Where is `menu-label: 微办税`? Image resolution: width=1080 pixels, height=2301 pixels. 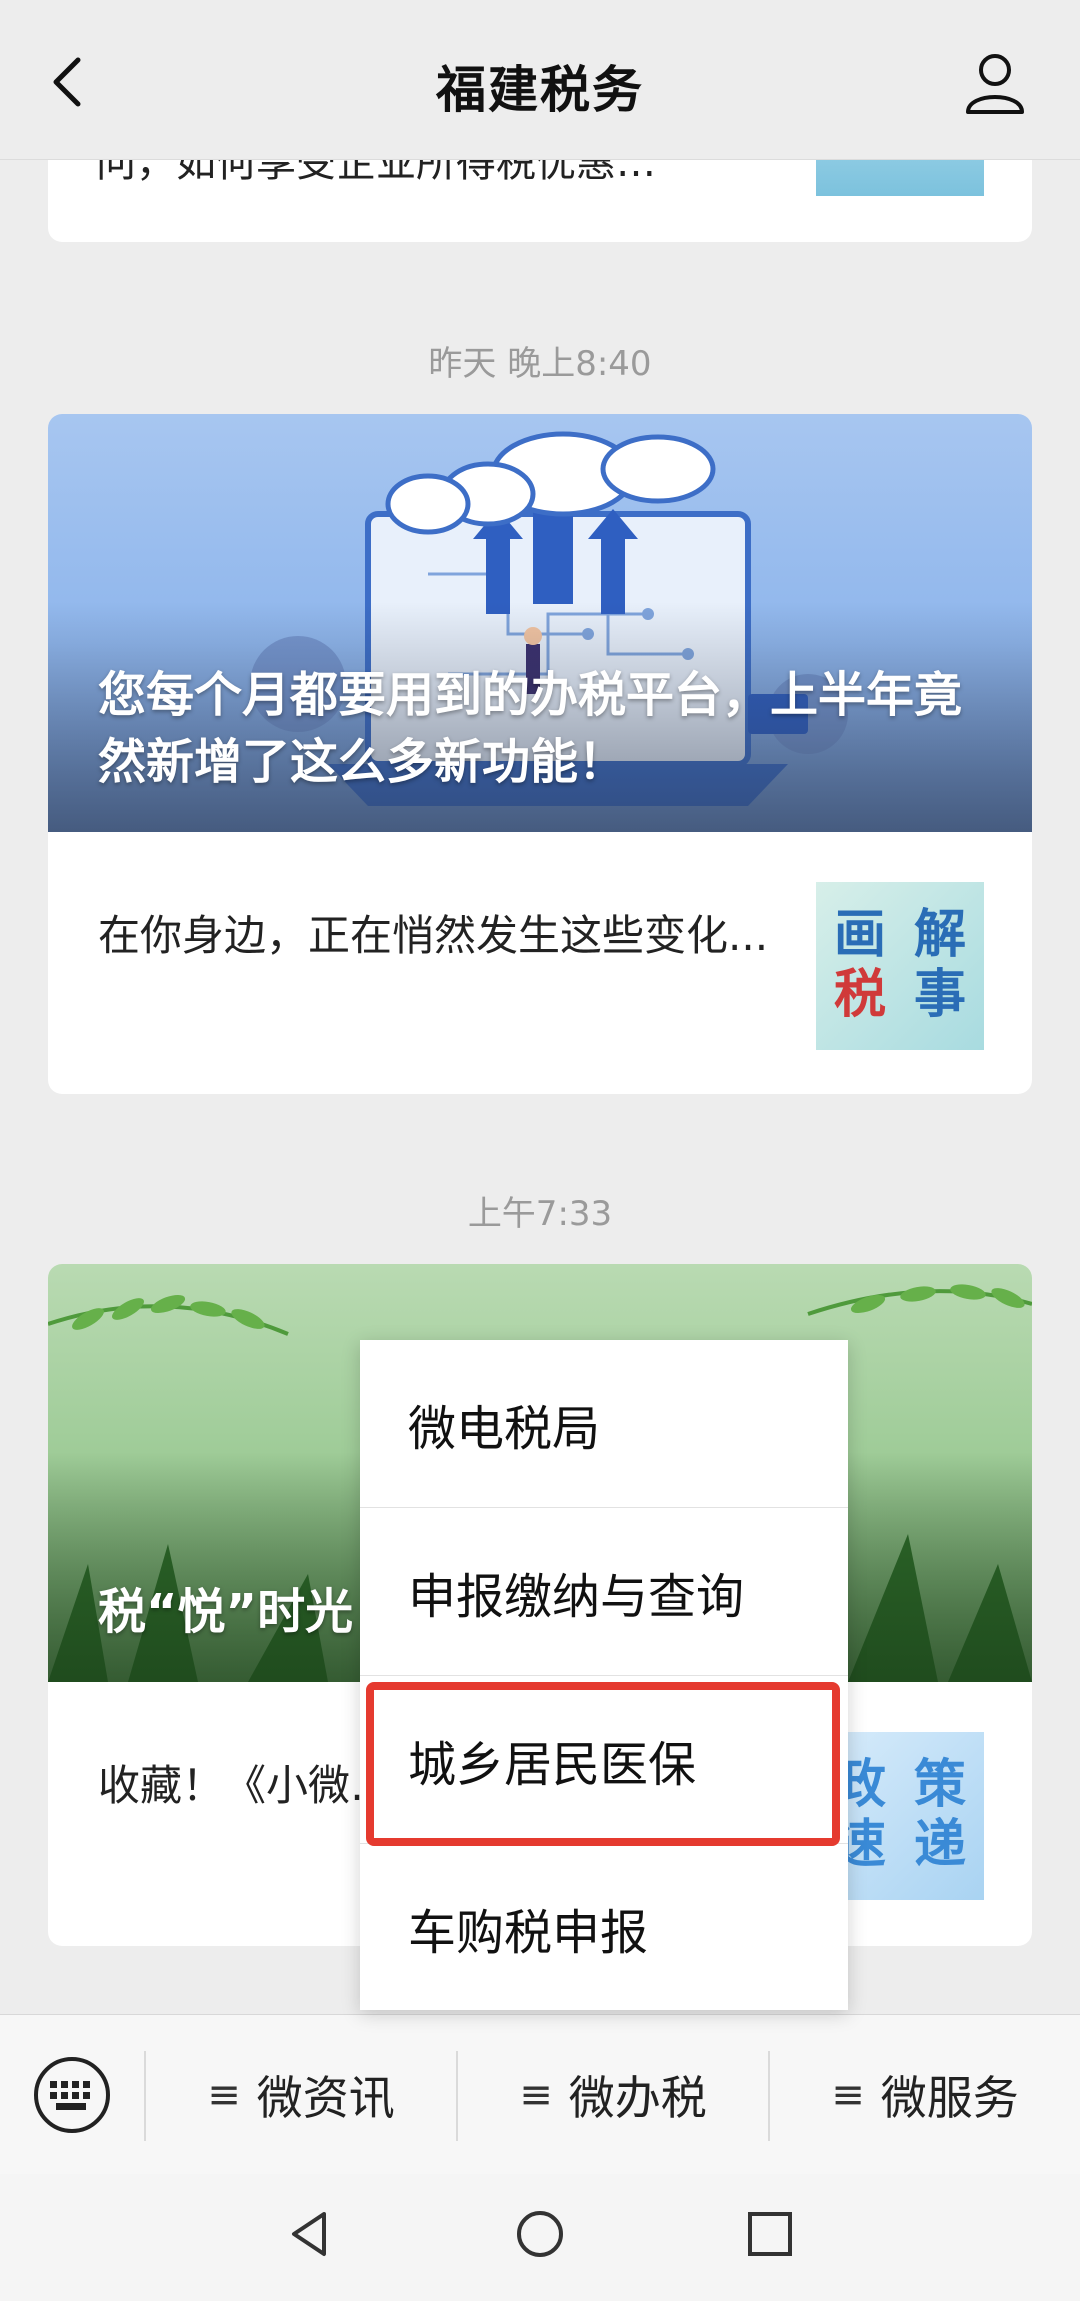
menu-label: 微办税 is located at coordinates (637, 2098).